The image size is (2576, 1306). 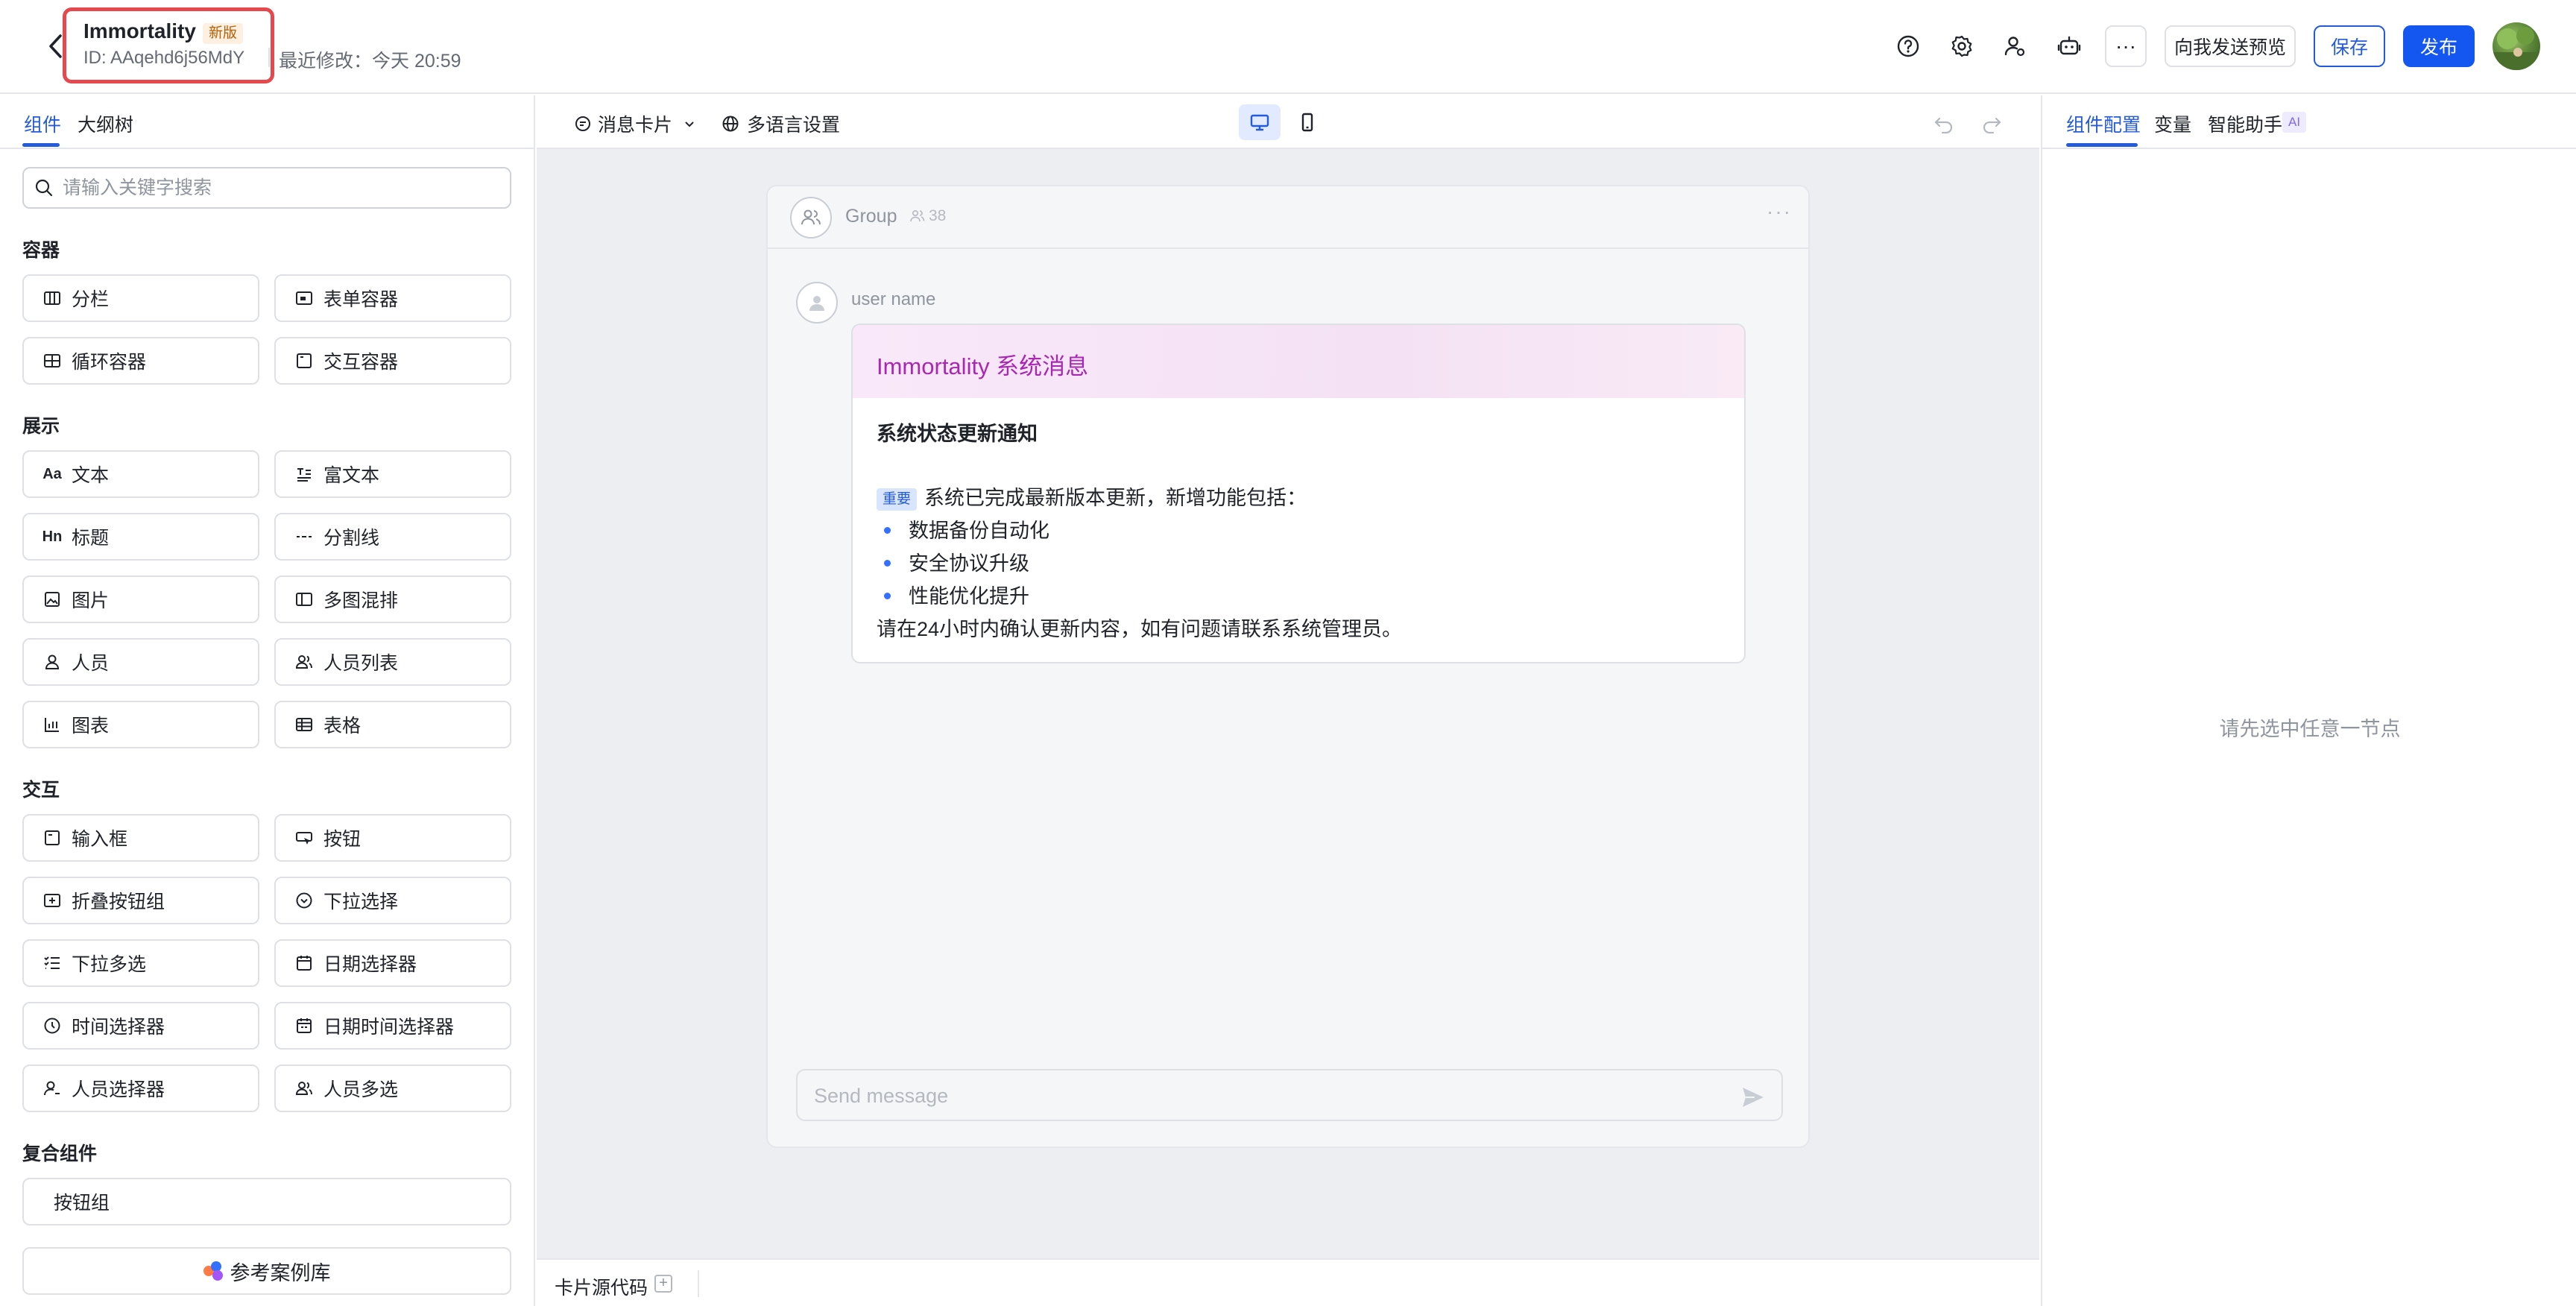 I want to click on component-button-group: 按钮组, so click(x=266, y=1201).